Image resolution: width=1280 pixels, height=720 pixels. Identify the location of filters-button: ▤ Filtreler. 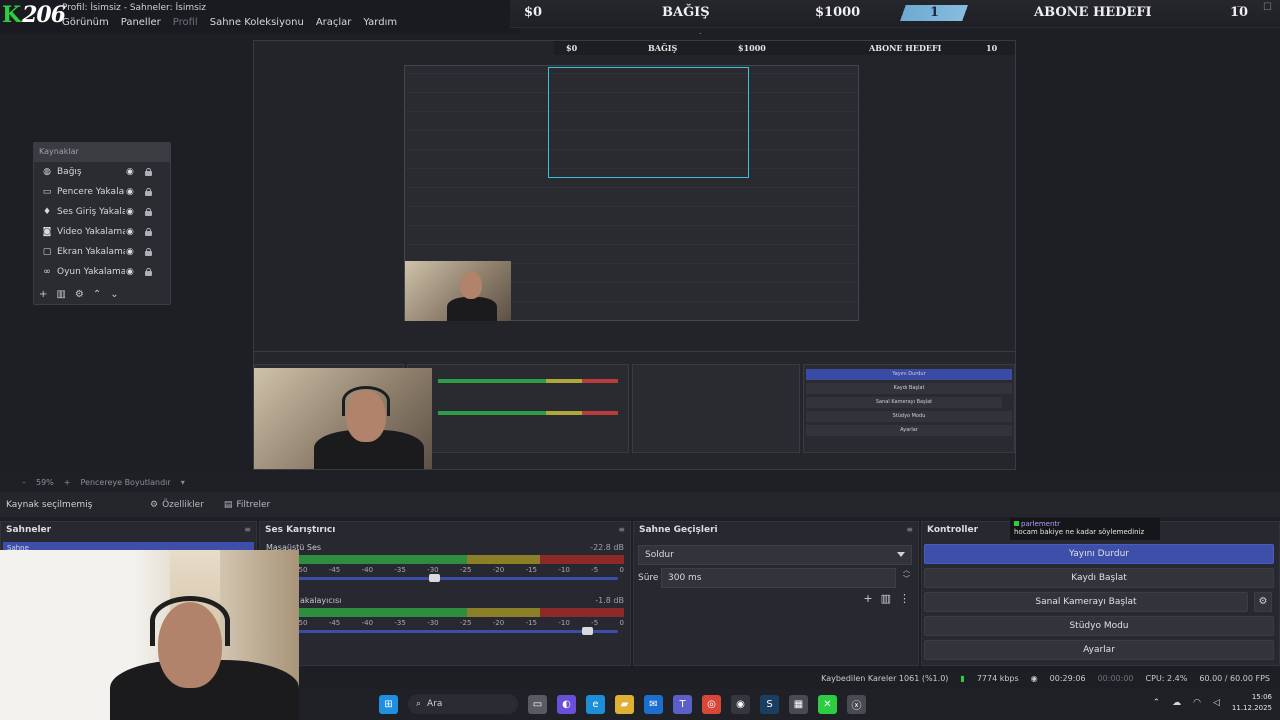
(247, 505).